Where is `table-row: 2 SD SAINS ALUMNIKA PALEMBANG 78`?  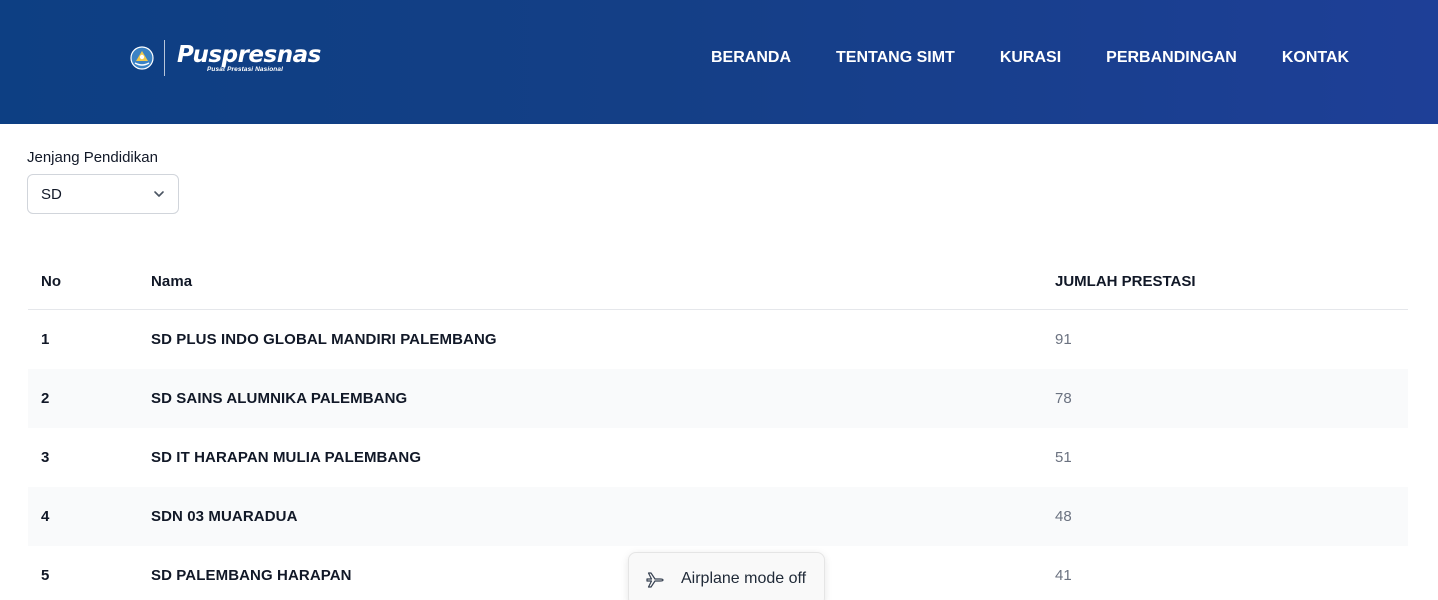
table-row: 2 SD SAINS ALUMNIKA PALEMBANG 78 is located at coordinates (718, 398).